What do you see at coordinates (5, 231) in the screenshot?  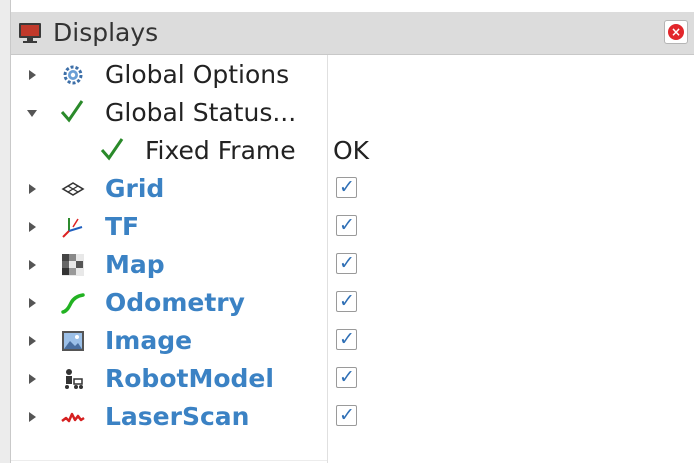 I see `left-border` at bounding box center [5, 231].